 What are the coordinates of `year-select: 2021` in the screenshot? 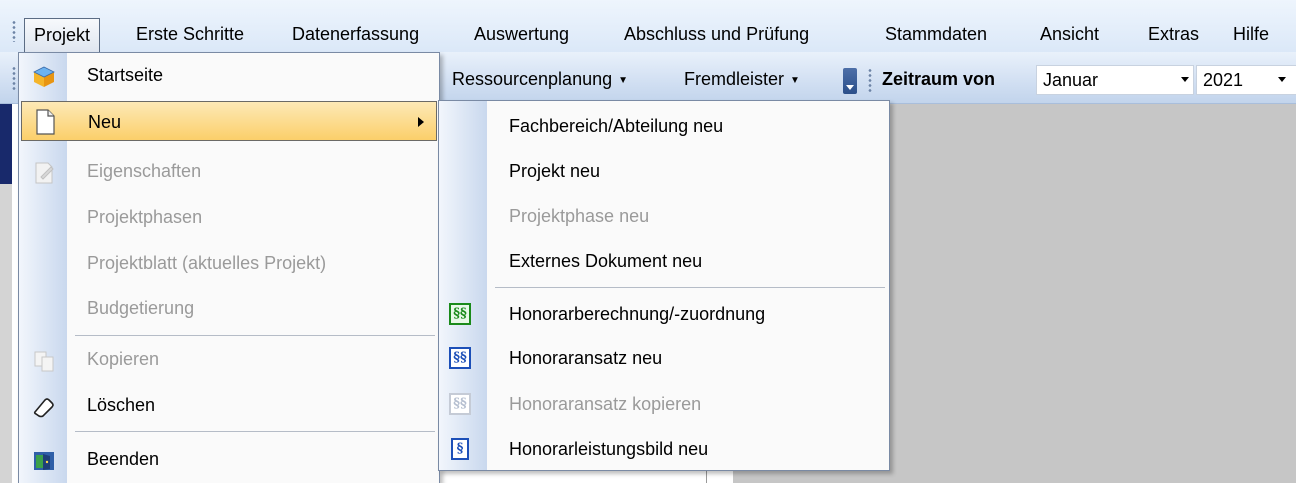 It's located at (1246, 80).